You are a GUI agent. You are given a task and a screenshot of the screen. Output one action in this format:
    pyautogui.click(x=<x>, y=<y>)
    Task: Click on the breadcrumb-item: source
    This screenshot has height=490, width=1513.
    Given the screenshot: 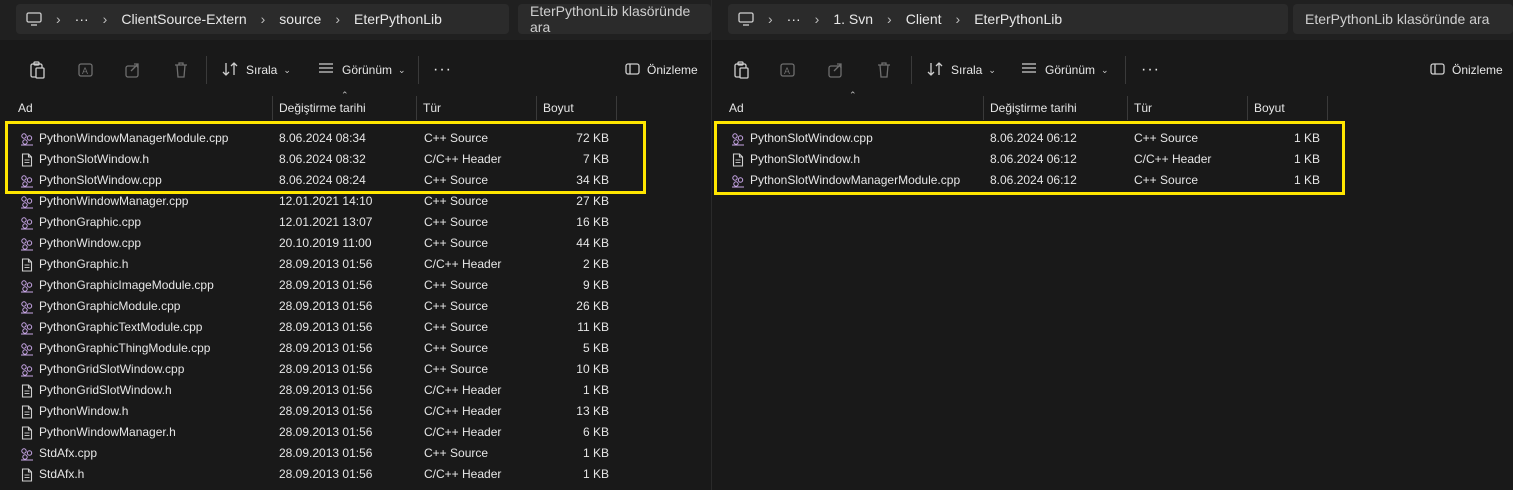 What is the action you would take?
    pyautogui.click(x=300, y=19)
    